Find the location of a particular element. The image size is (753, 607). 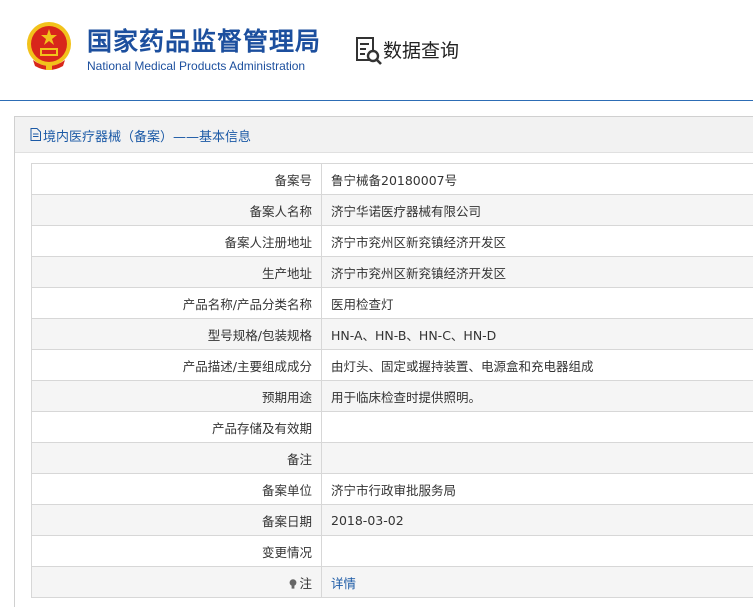

table-row: 注 详情 is located at coordinates (392, 582).